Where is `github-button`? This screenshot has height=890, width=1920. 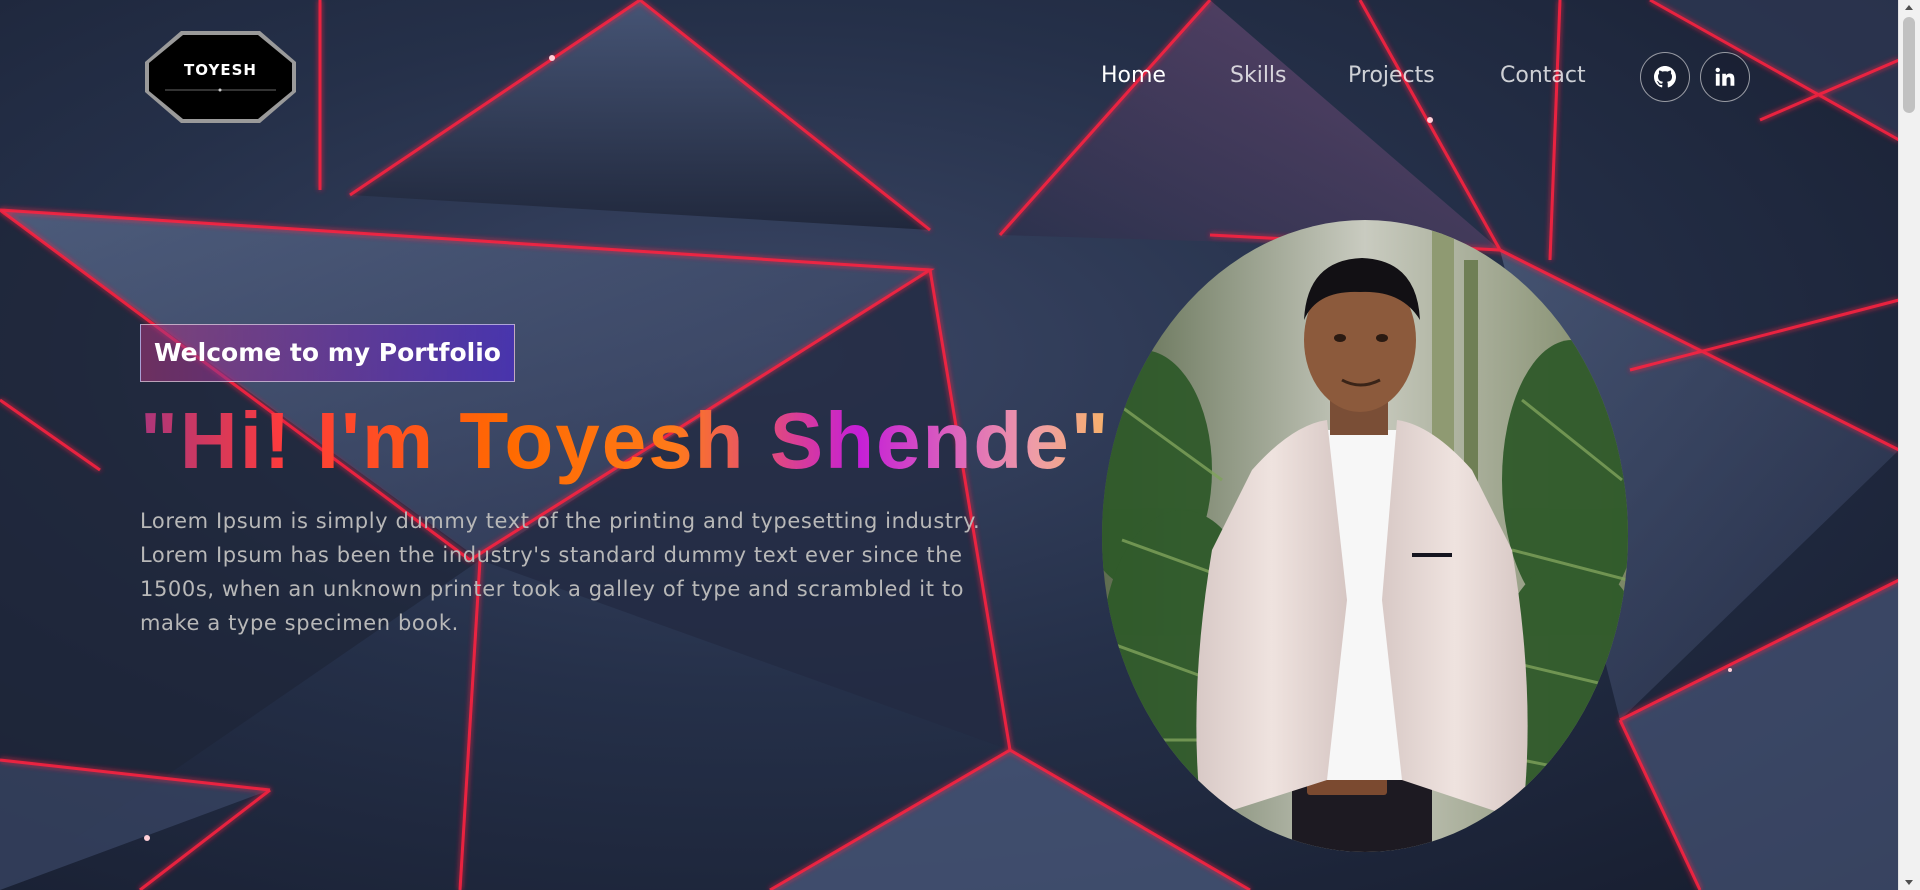
github-button is located at coordinates (1665, 77).